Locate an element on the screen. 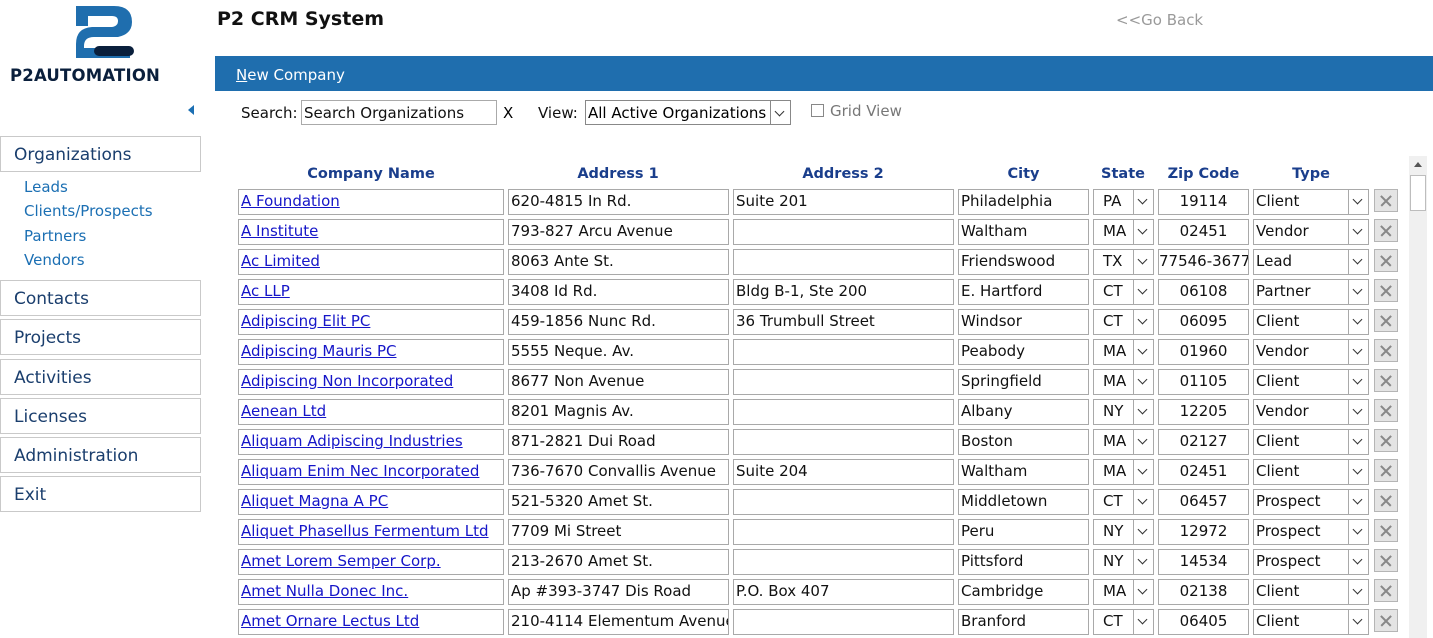  city-field: Middletown is located at coordinates (1023, 502).